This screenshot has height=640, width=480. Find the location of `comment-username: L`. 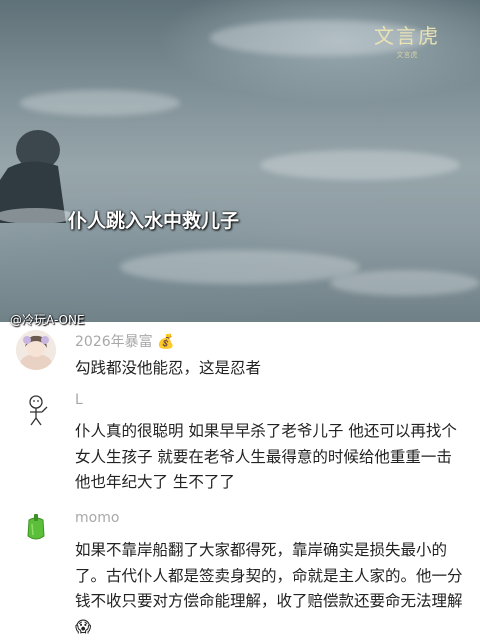

comment-username: L is located at coordinates (79, 400).